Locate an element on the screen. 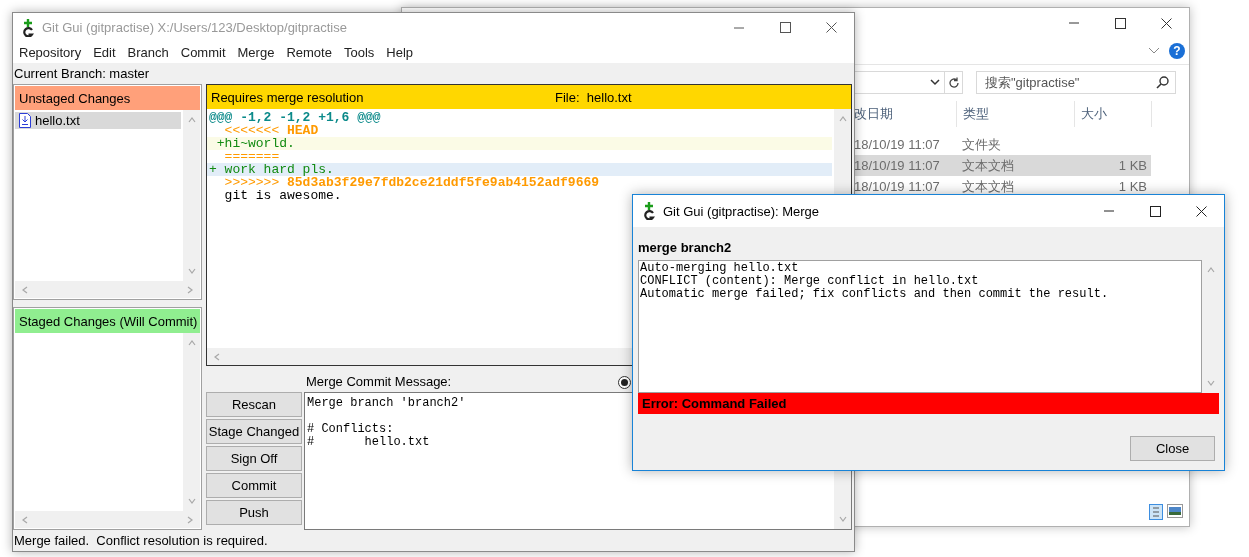  menu-item: Commit is located at coordinates (203, 52).